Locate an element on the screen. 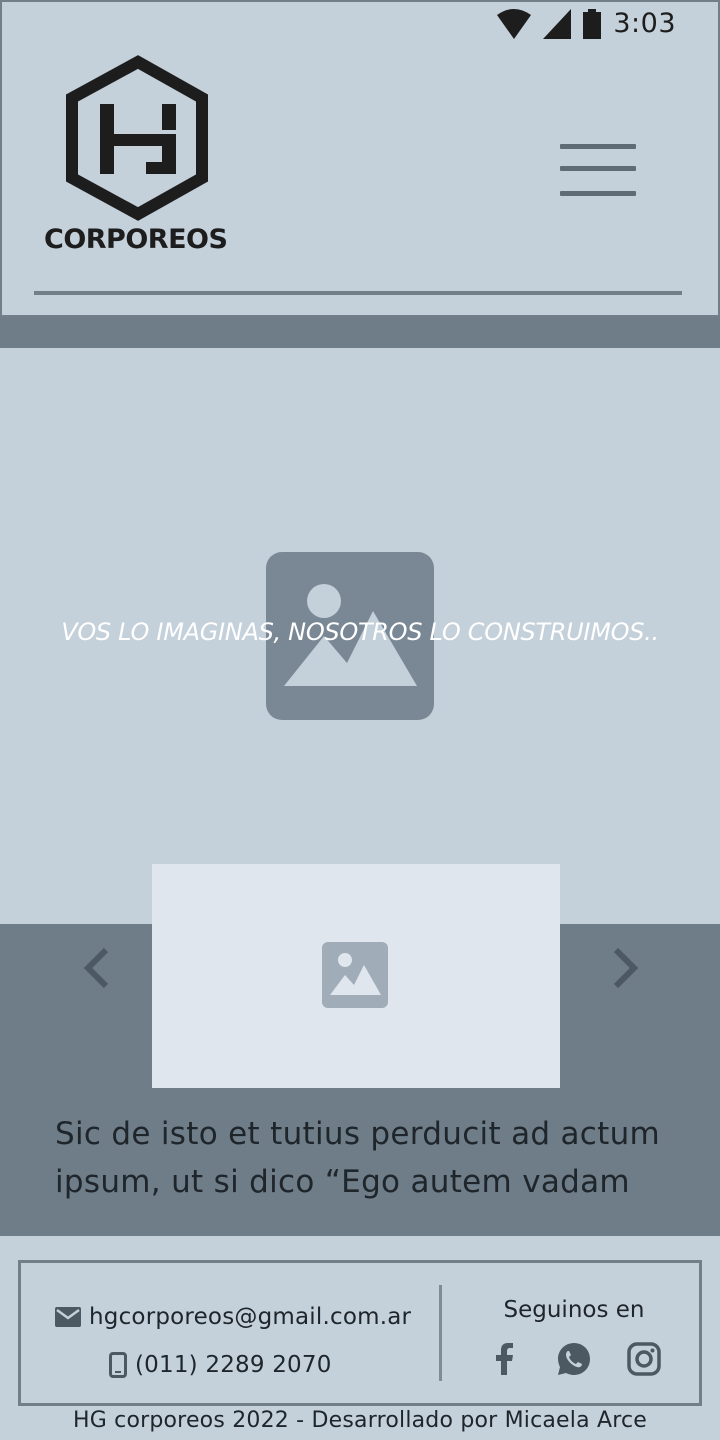  email-row: hgcorporeos@gmail.com.ar is located at coordinates (245, 1317).